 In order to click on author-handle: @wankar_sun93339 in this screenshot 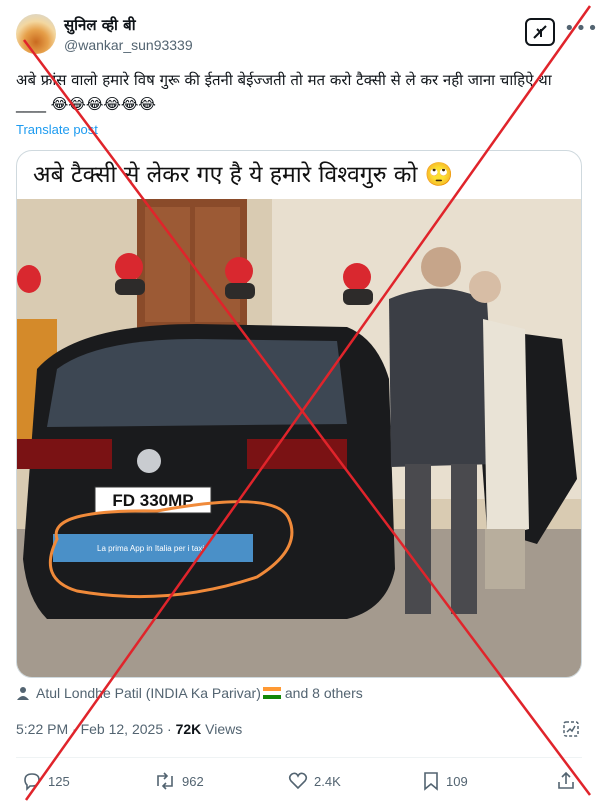, I will do `click(128, 45)`.